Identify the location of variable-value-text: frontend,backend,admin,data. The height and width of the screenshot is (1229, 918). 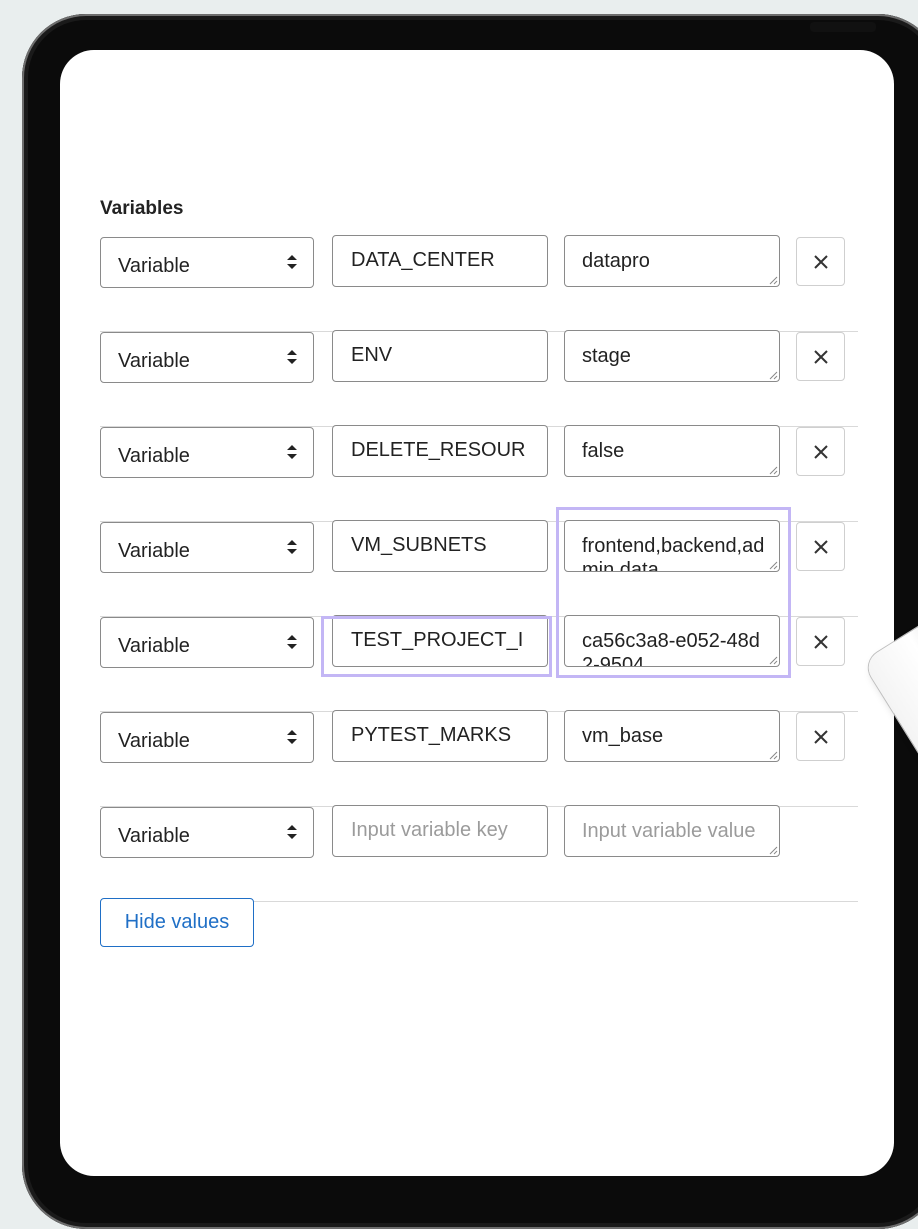
(673, 553).